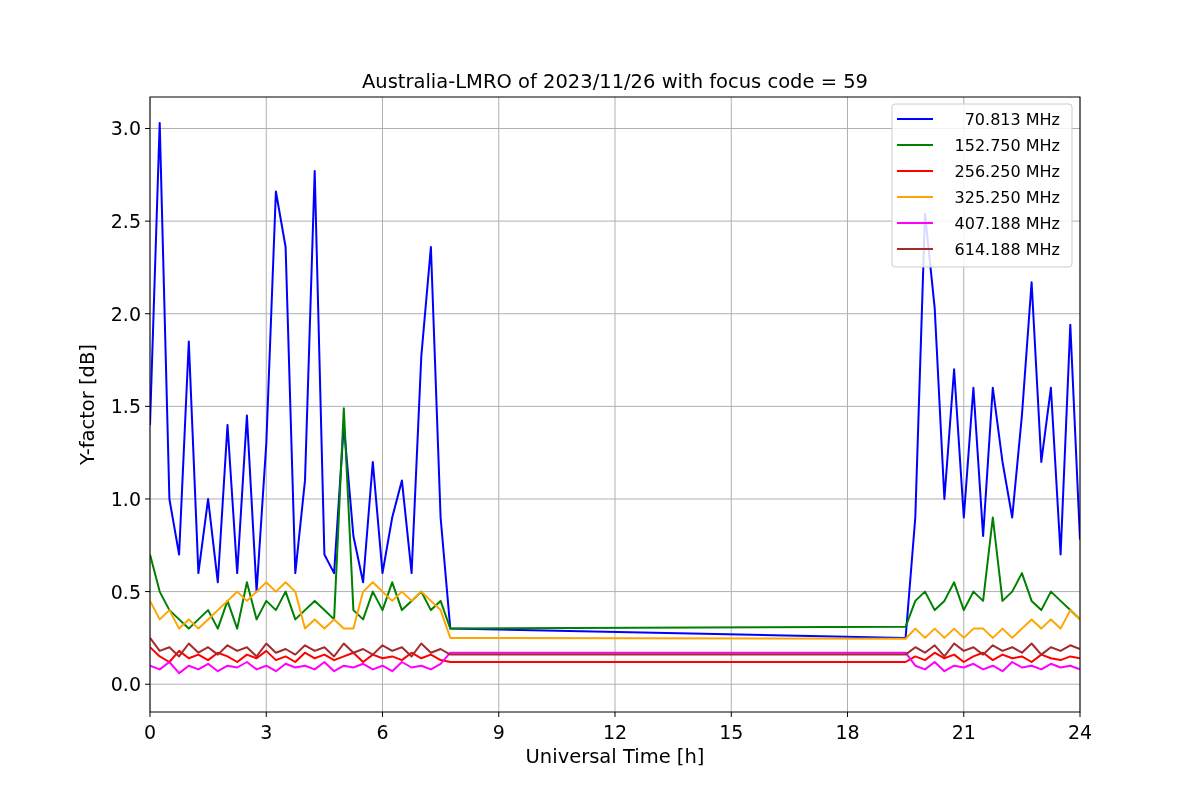  Describe the element at coordinates (847, 732) in the screenshot. I see `x-tick-label: 18` at that location.